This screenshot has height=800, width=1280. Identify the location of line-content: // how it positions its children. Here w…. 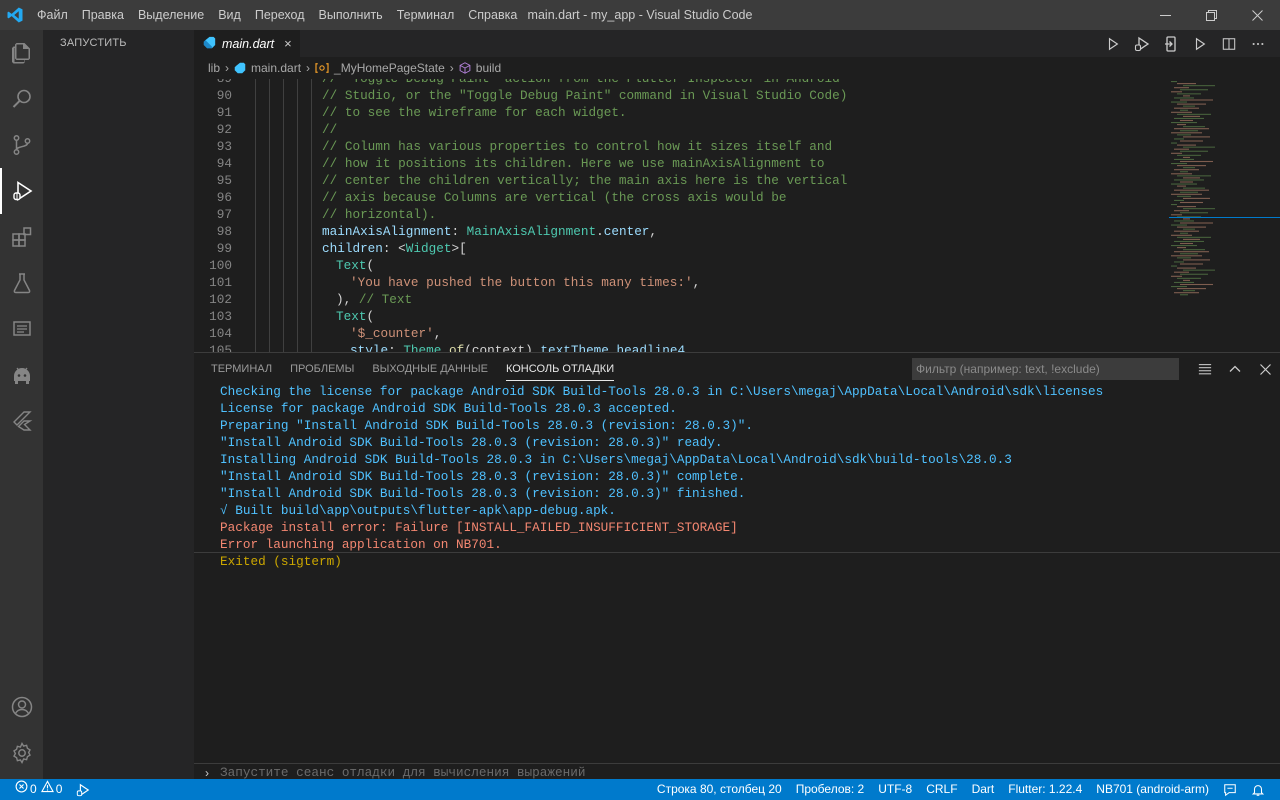
(573, 163).